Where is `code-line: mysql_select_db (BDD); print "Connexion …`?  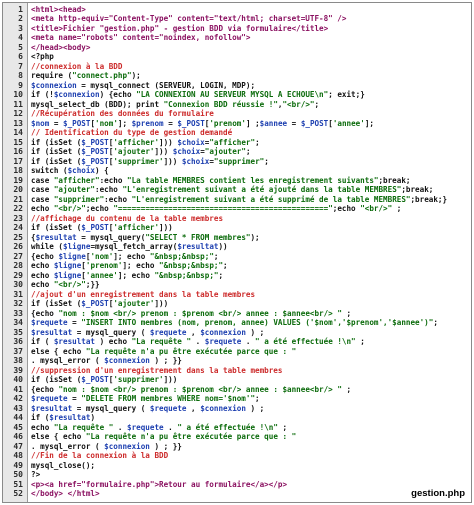
code-line: mysql_select_db (BDD); print "Connexion … is located at coordinates (175, 104).